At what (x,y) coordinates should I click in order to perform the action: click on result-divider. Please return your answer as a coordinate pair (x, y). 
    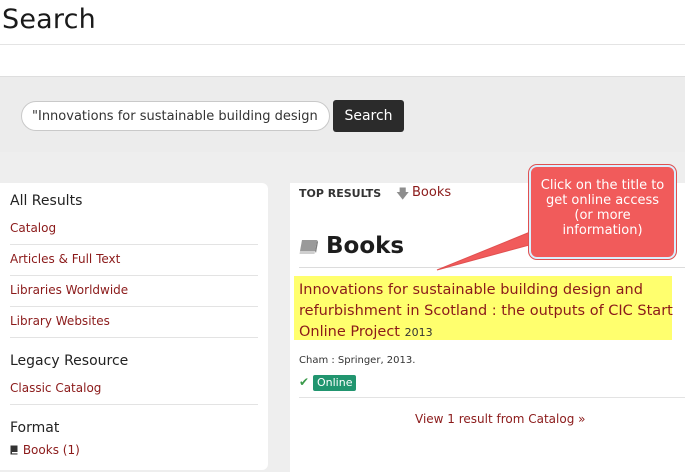
    Looking at the image, I should click on (492, 397).